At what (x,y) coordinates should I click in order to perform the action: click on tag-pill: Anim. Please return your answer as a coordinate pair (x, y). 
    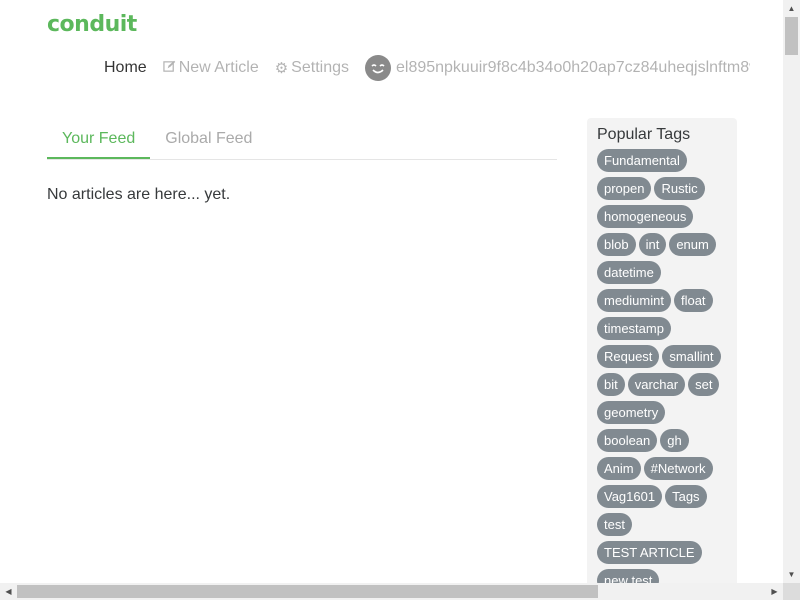
    Looking at the image, I should click on (619, 468).